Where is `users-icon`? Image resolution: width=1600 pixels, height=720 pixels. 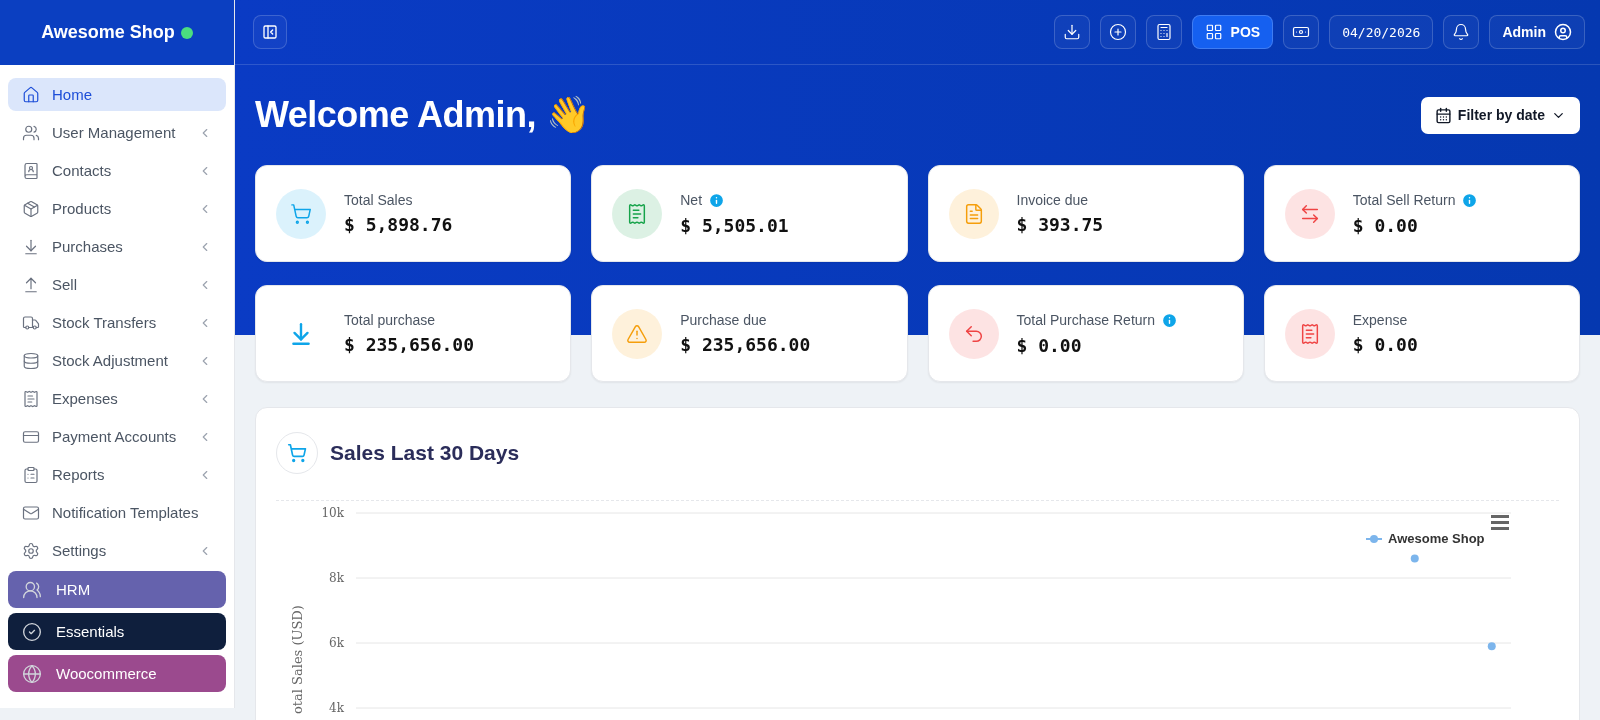
users-icon is located at coordinates (31, 132).